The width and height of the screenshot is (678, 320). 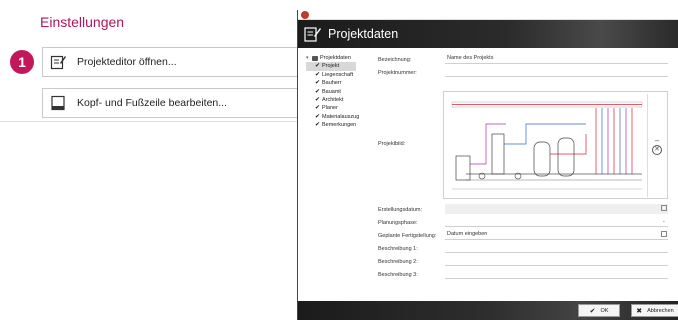 I want to click on tree-item-projekt: ✔ Projekt, so click(x=331, y=66).